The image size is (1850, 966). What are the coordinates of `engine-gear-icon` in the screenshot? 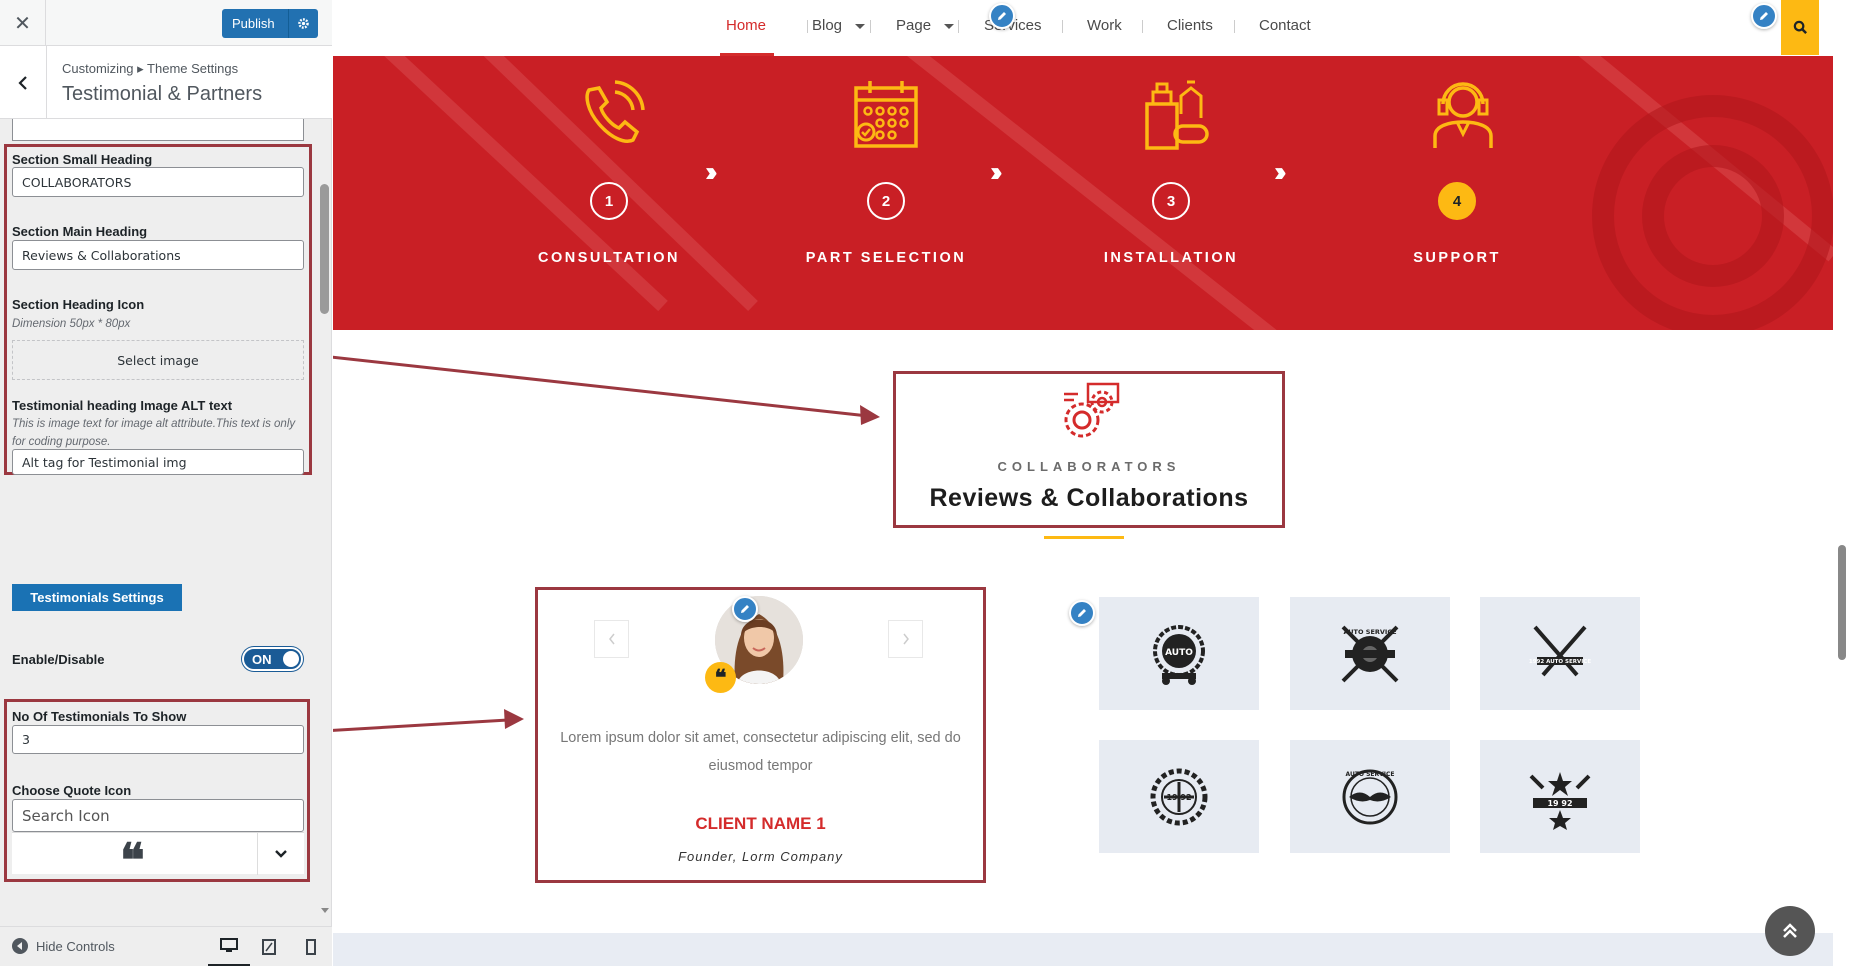 It's located at (1092, 410).